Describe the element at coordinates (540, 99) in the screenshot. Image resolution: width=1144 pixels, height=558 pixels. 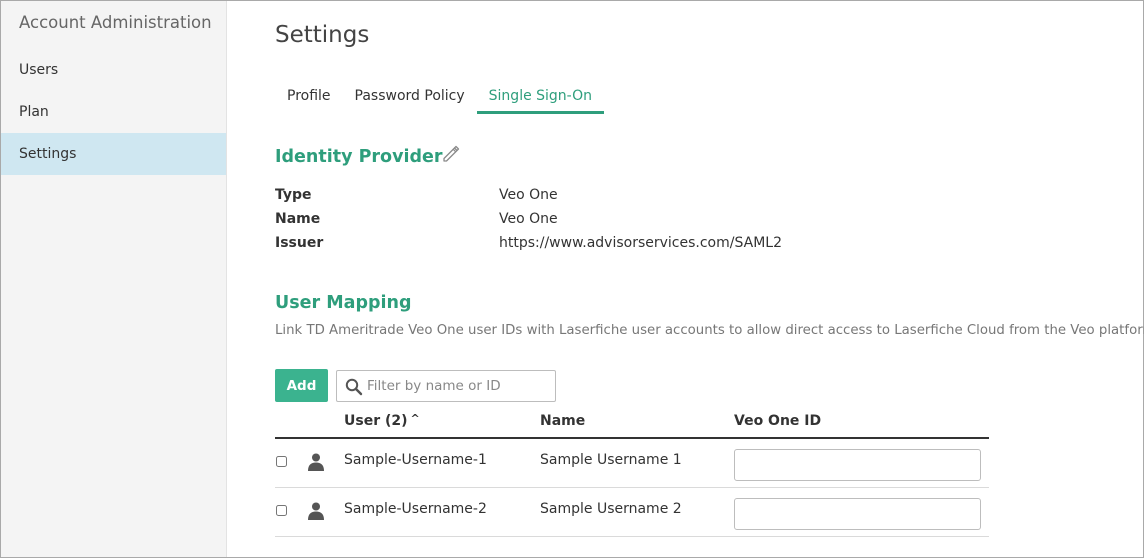
I see `tab-single-sign-on: Single Sign-On` at that location.